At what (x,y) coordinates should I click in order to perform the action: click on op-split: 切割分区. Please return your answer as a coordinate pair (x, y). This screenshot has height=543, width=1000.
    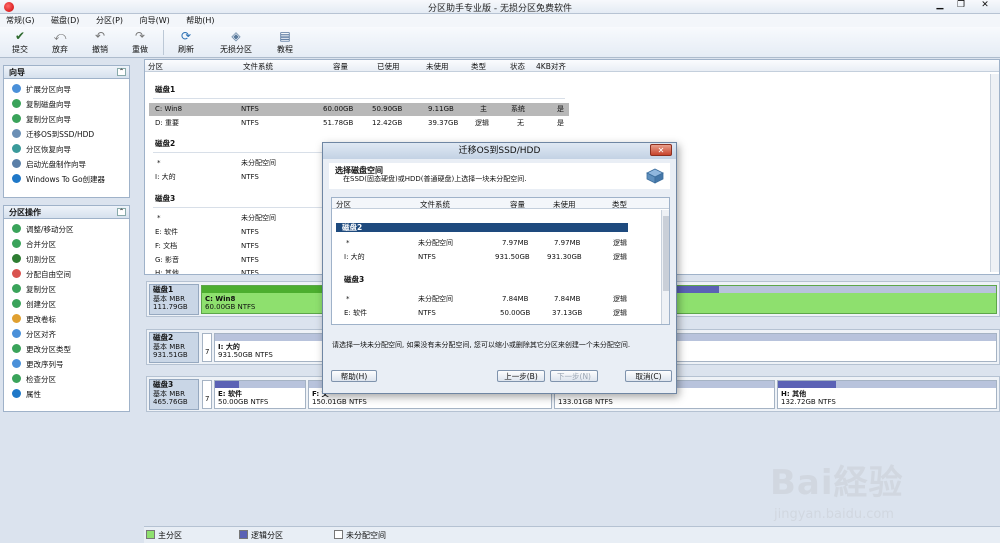
    Looking at the image, I should click on (66, 259).